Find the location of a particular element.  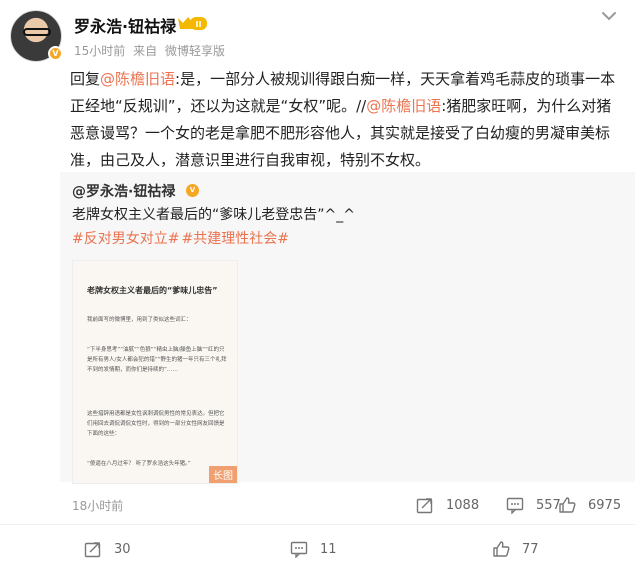

reply-prefix: 回复 is located at coordinates (85, 79).